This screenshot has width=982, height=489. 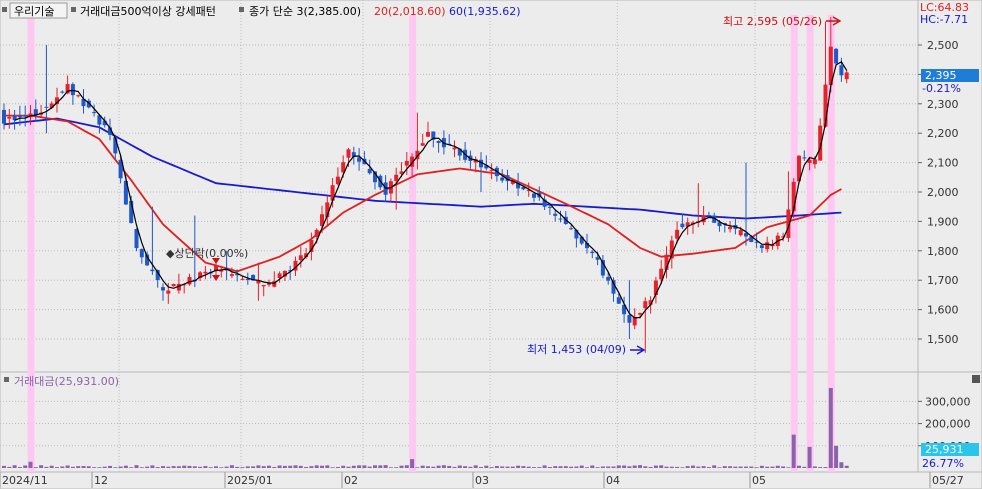 I want to click on volume-close-icon, so click(x=976, y=379).